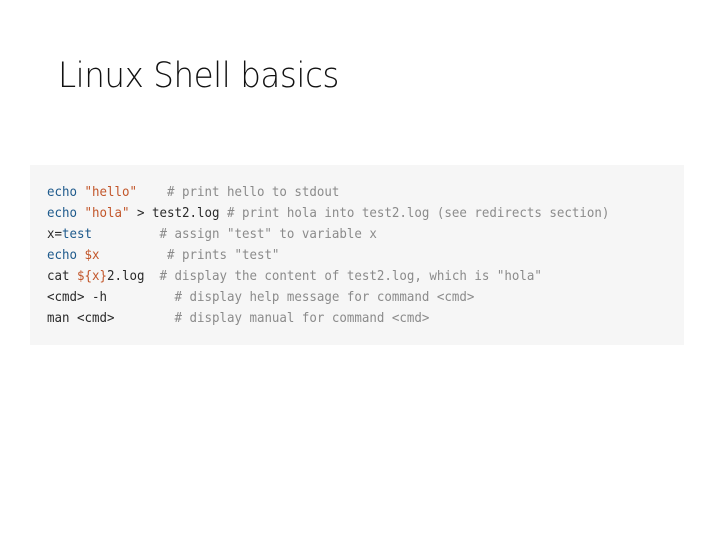  I want to click on code-token: test, so click(76, 234).